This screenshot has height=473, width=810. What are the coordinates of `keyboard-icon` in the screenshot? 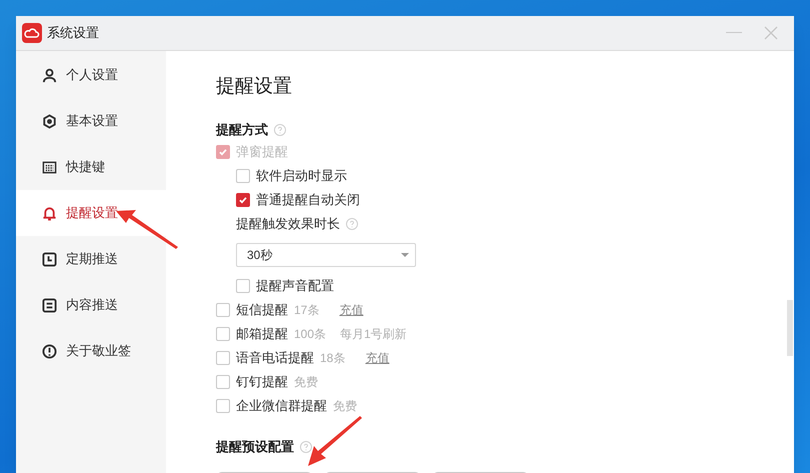 It's located at (49, 167).